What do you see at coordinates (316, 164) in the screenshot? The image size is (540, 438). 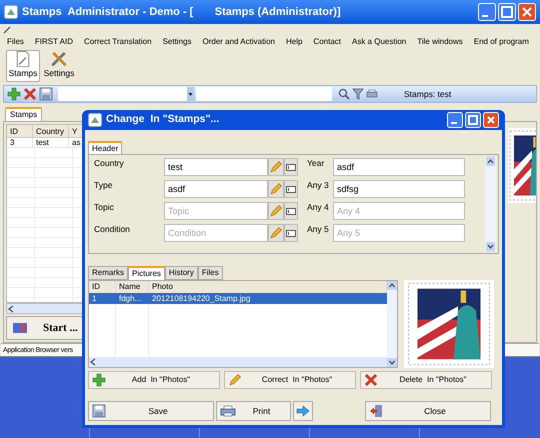 I see `field-label: Year` at bounding box center [316, 164].